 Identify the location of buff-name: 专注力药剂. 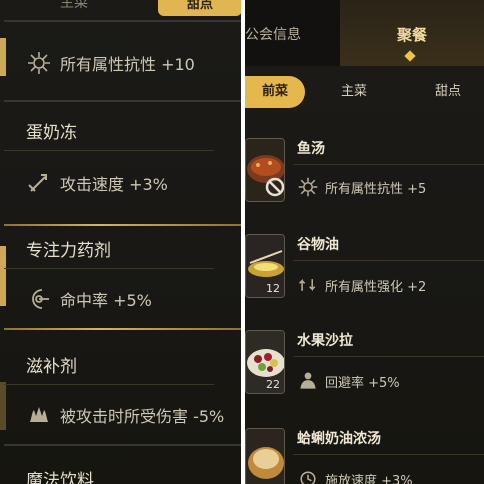
(68, 251).